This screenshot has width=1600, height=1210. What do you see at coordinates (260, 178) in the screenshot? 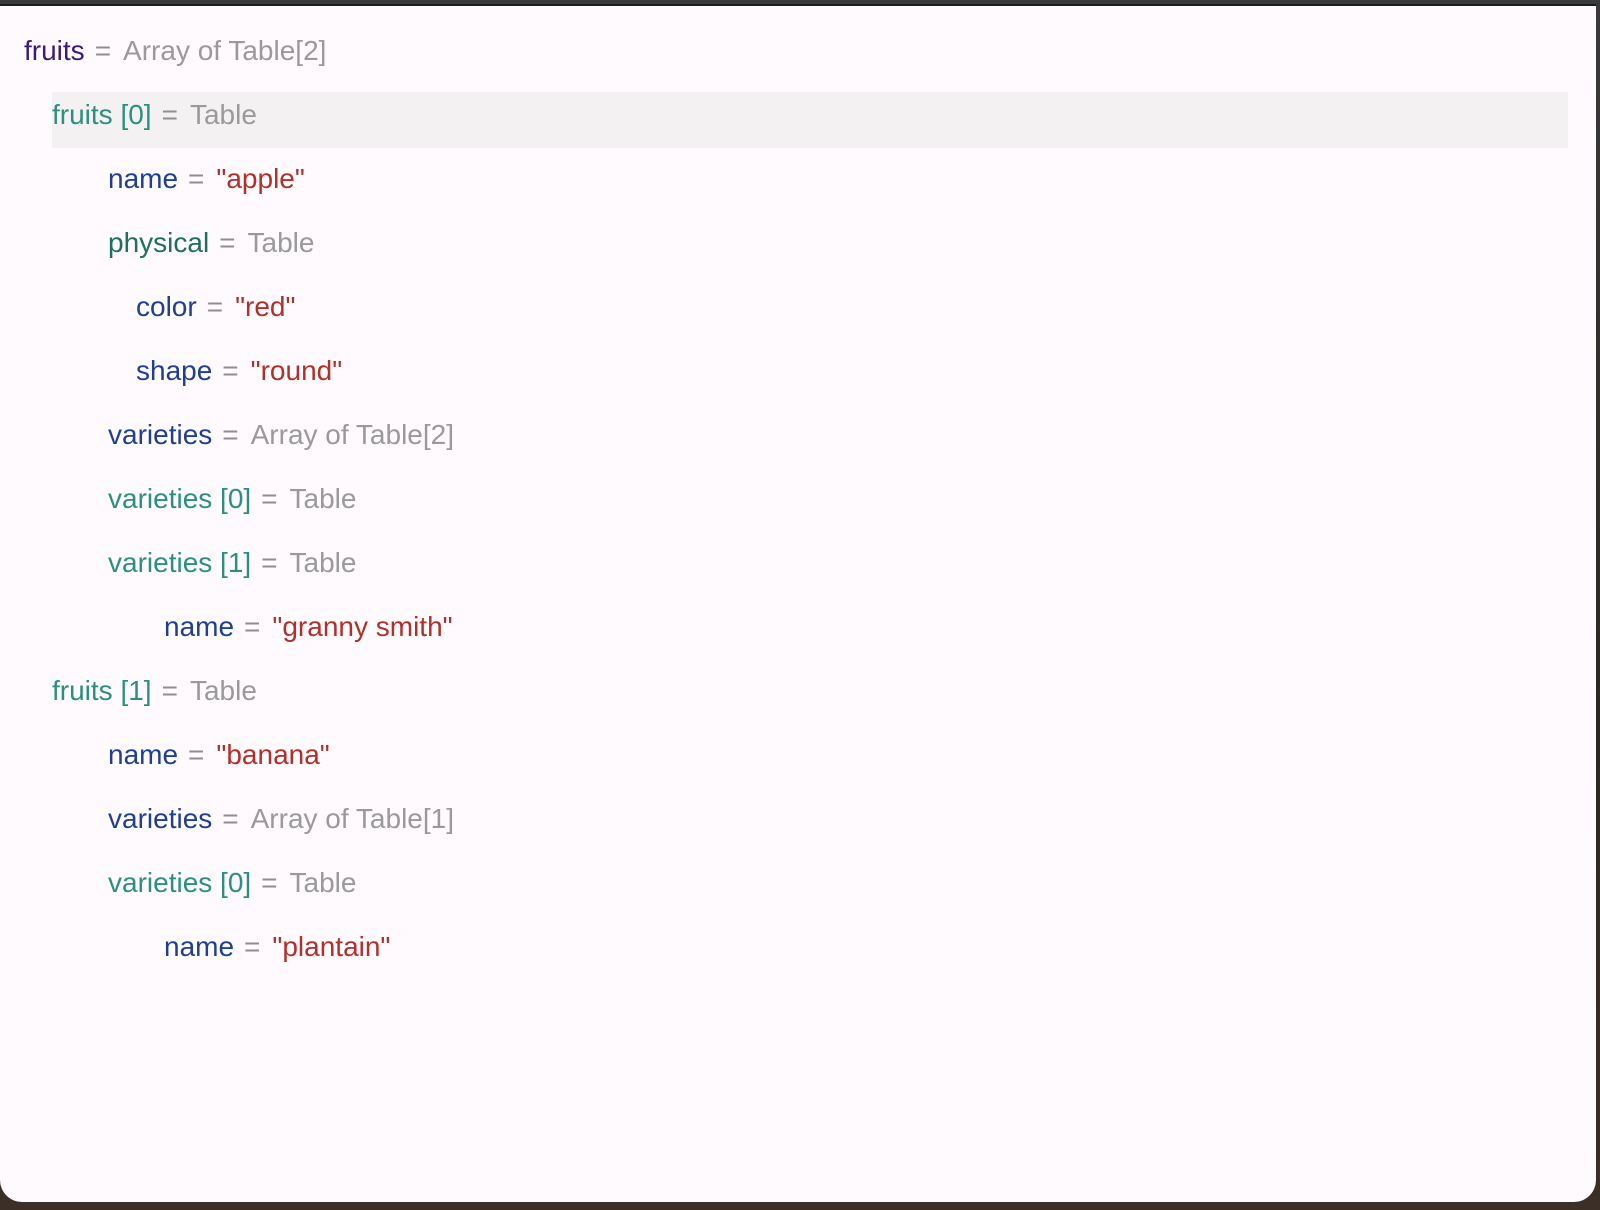
I see `tree-string-value: "apple"` at bounding box center [260, 178].